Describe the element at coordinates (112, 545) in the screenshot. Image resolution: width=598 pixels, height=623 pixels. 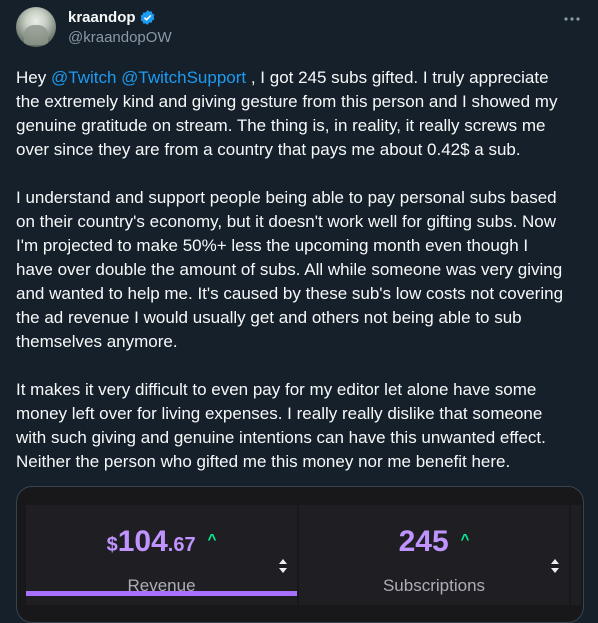
I see `revenue-currency: $` at that location.